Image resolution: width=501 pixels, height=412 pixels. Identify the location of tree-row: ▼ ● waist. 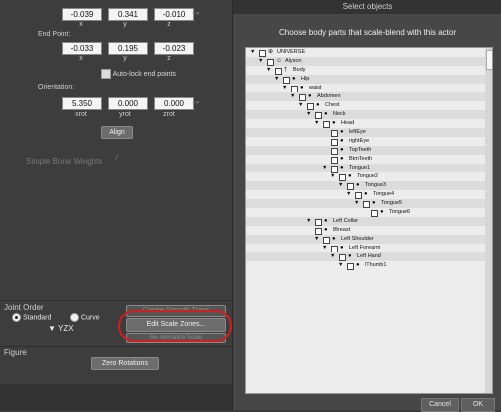
(369, 88).